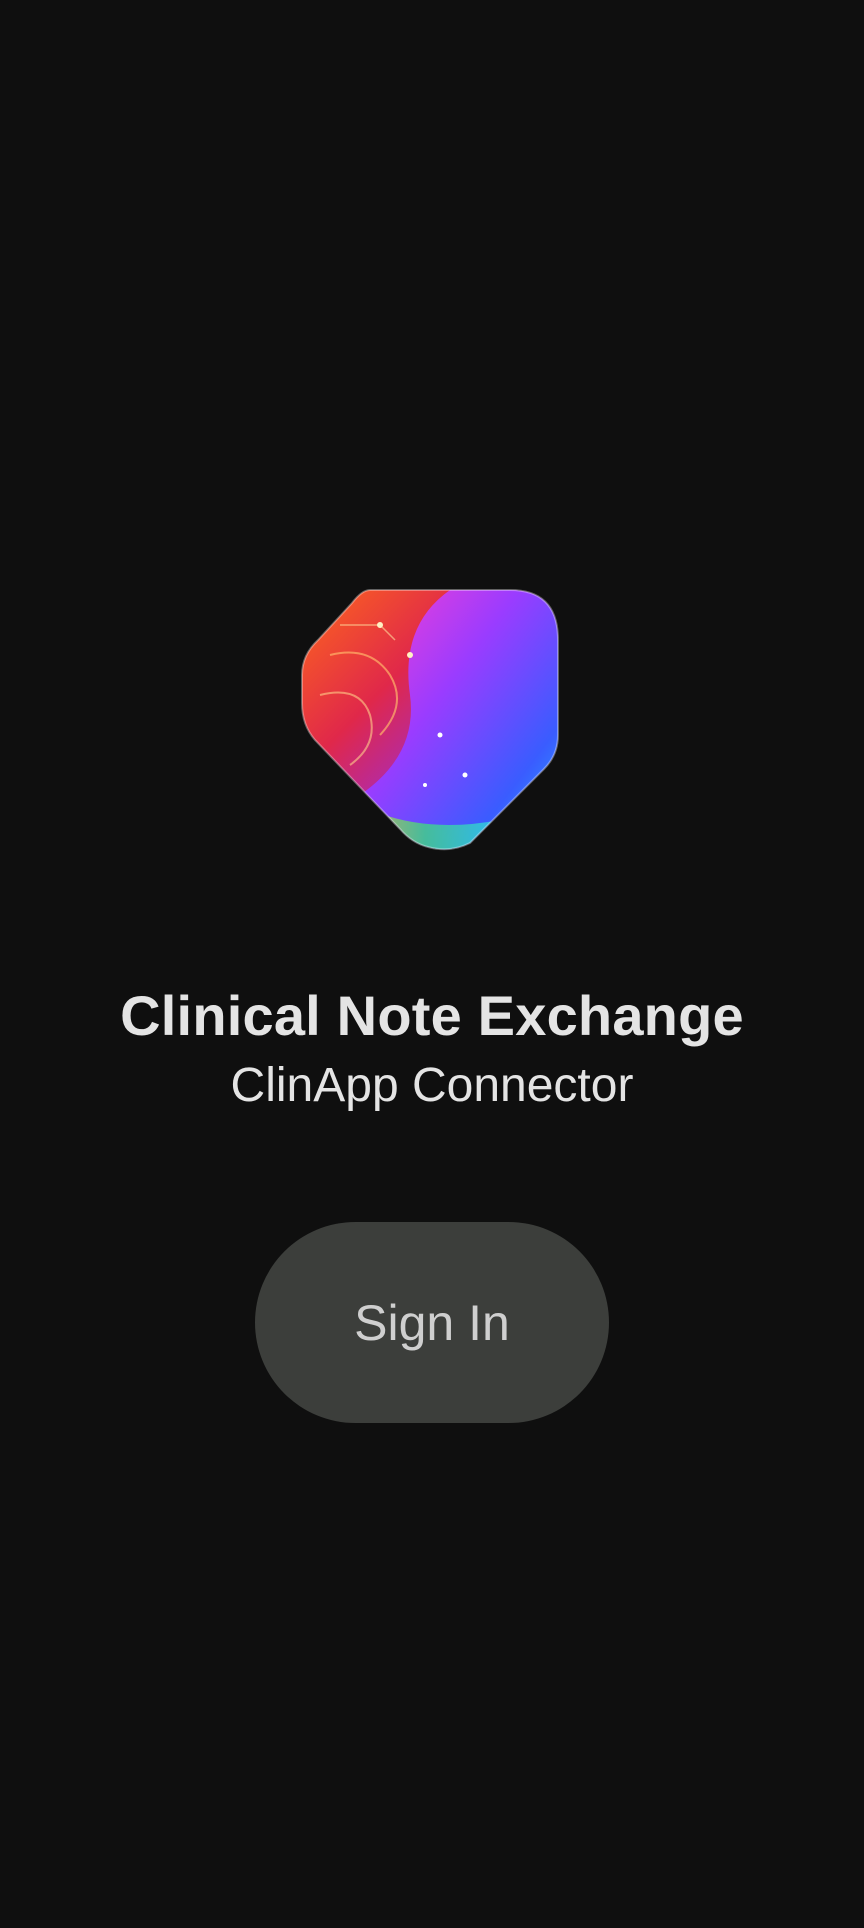  I want to click on sign-in-button: Sign In, so click(432, 1322).